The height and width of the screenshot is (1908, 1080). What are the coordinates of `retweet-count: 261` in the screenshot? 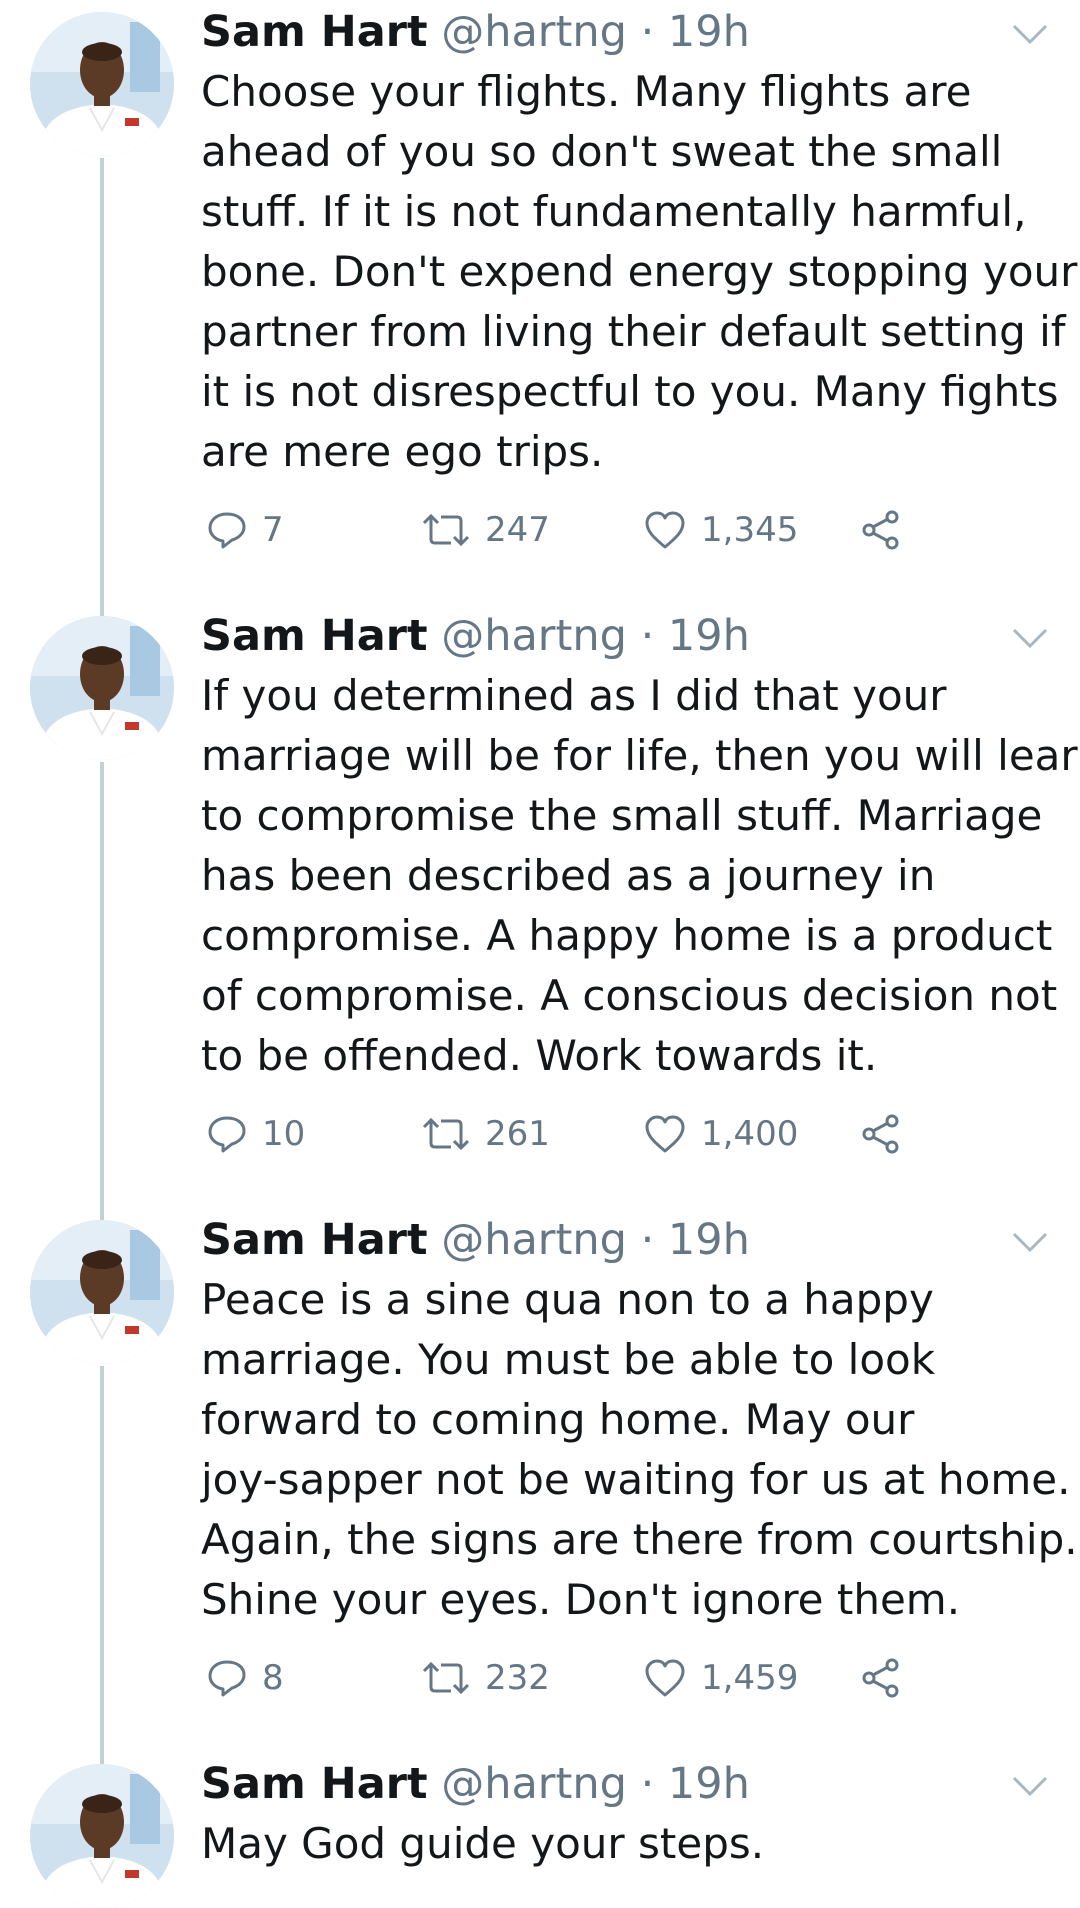 It's located at (517, 1134).